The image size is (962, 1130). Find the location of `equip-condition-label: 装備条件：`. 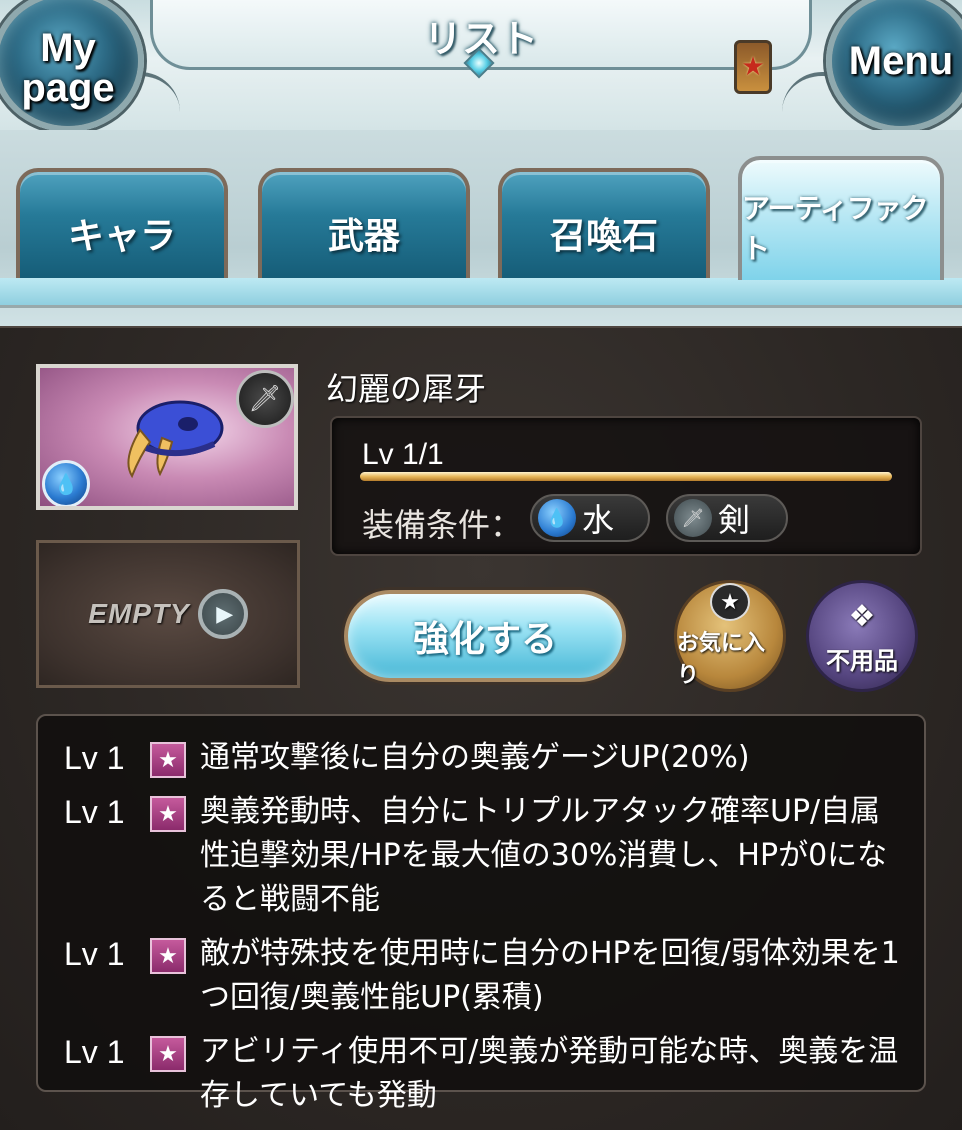

equip-condition-label: 装備条件： is located at coordinates (442, 525).